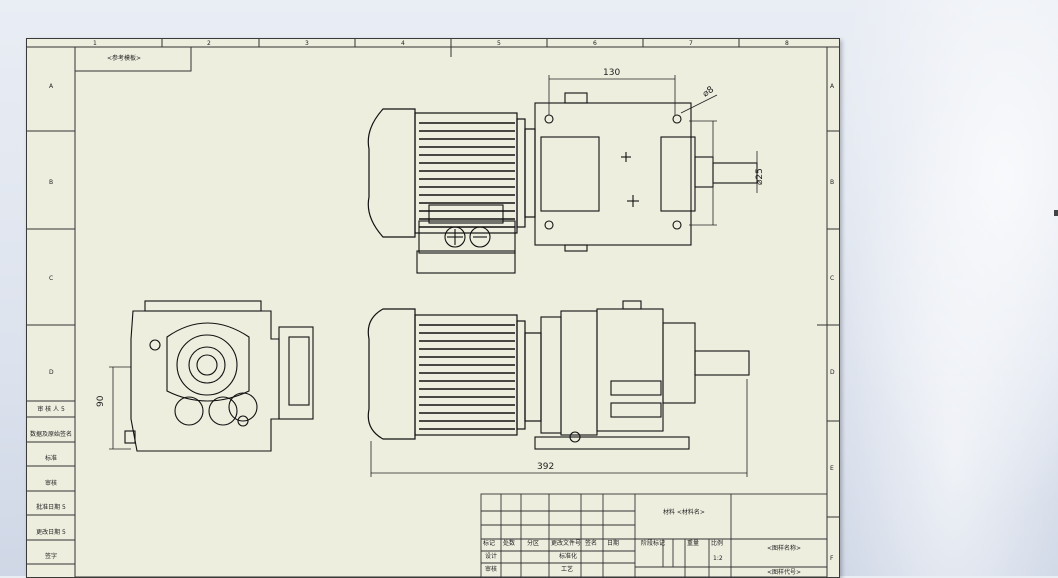 This screenshot has height=578, width=1058. What do you see at coordinates (566, 543) in the screenshot?
I see `tb-header-docno: 更改文件号` at bounding box center [566, 543].